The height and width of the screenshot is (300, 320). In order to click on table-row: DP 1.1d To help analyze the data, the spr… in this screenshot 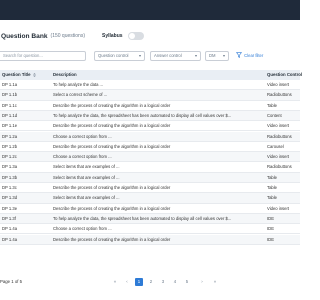, I will do `click(150, 116)`.